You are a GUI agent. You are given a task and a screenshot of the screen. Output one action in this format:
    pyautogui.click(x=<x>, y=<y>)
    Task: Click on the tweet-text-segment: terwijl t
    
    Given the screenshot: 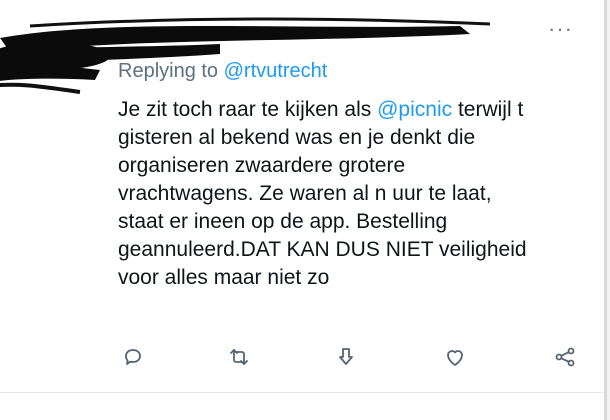 What is the action you would take?
    pyautogui.click(x=488, y=109)
    